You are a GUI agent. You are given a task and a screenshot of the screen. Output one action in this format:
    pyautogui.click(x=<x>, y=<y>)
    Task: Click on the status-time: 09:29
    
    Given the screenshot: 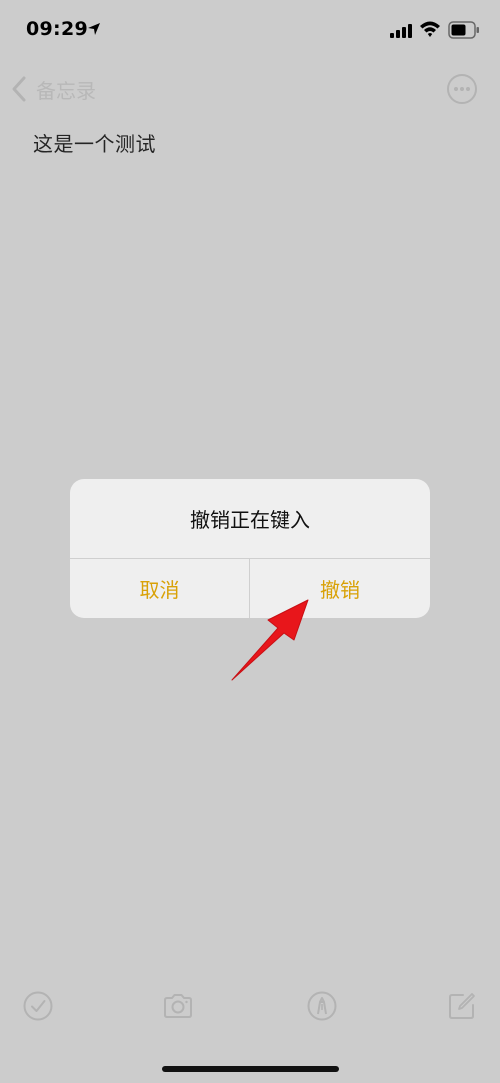 What is the action you would take?
    pyautogui.click(x=57, y=29)
    